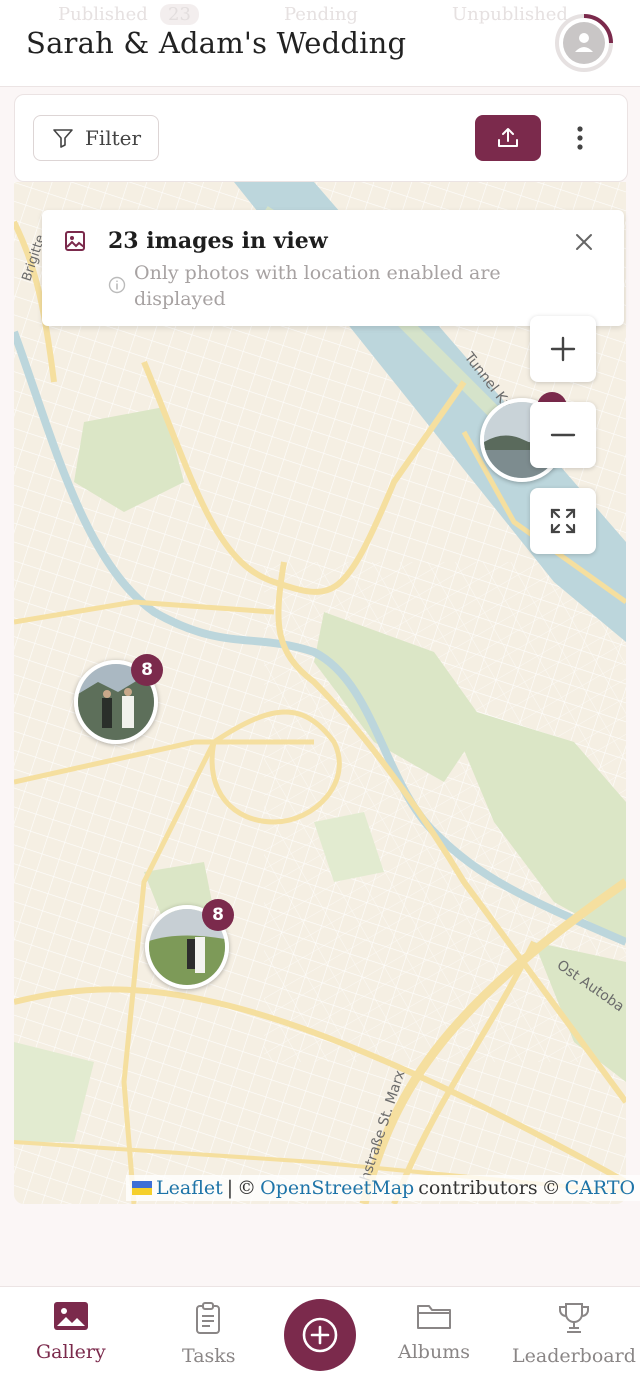  What do you see at coordinates (103, 14) in the screenshot?
I see `tab-published: Published` at bounding box center [103, 14].